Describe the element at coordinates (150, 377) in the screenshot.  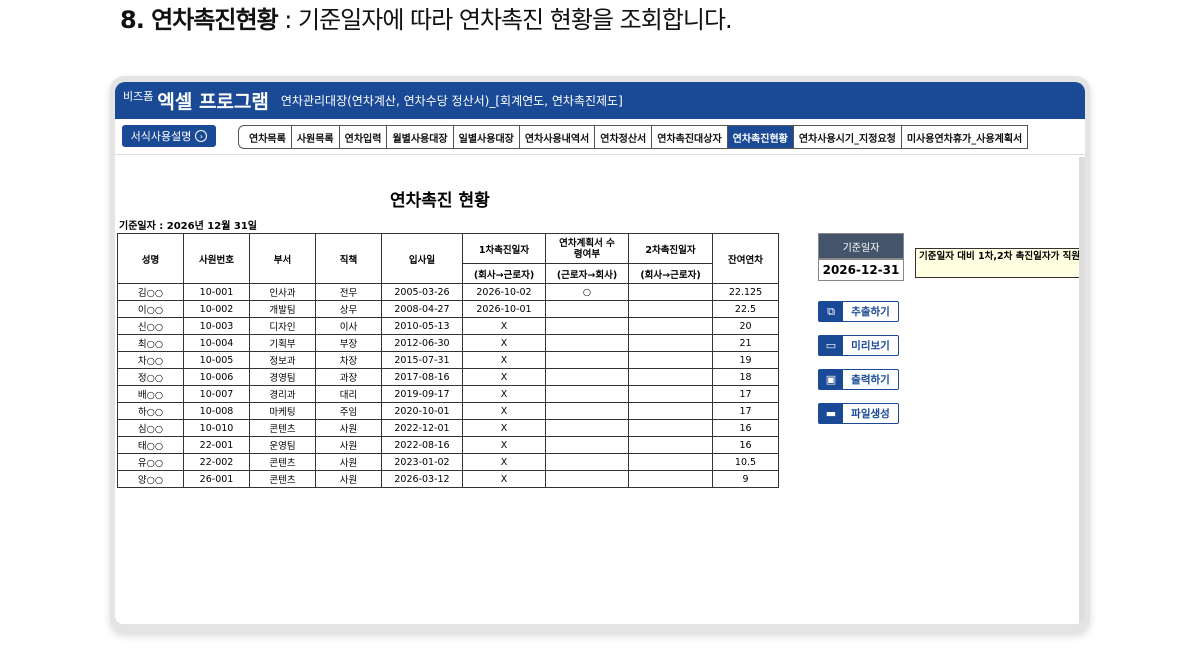
I see `cell-name: 정○○` at that location.